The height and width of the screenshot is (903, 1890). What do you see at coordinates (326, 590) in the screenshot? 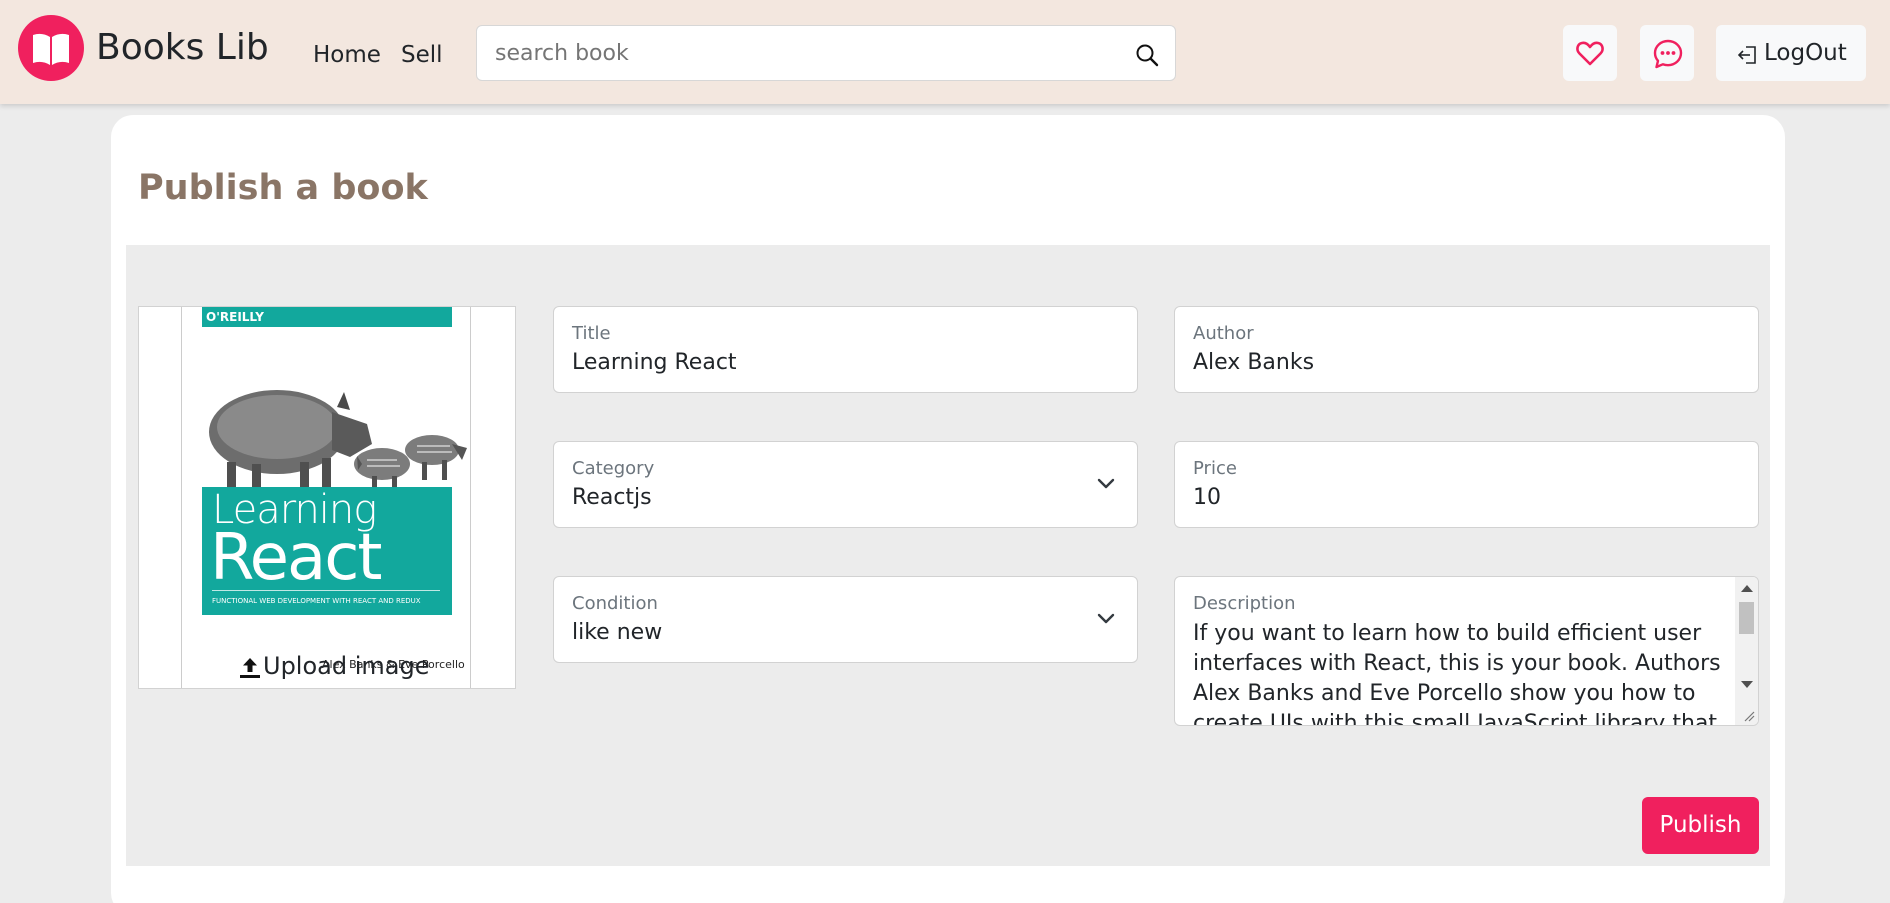
I see `cover-divider` at bounding box center [326, 590].